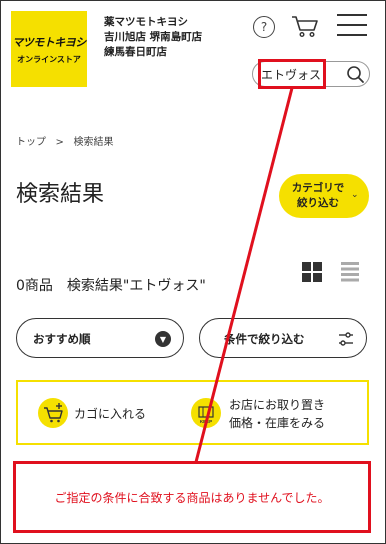 The height and width of the screenshot is (544, 386). I want to click on search-icon, so click(355, 74).